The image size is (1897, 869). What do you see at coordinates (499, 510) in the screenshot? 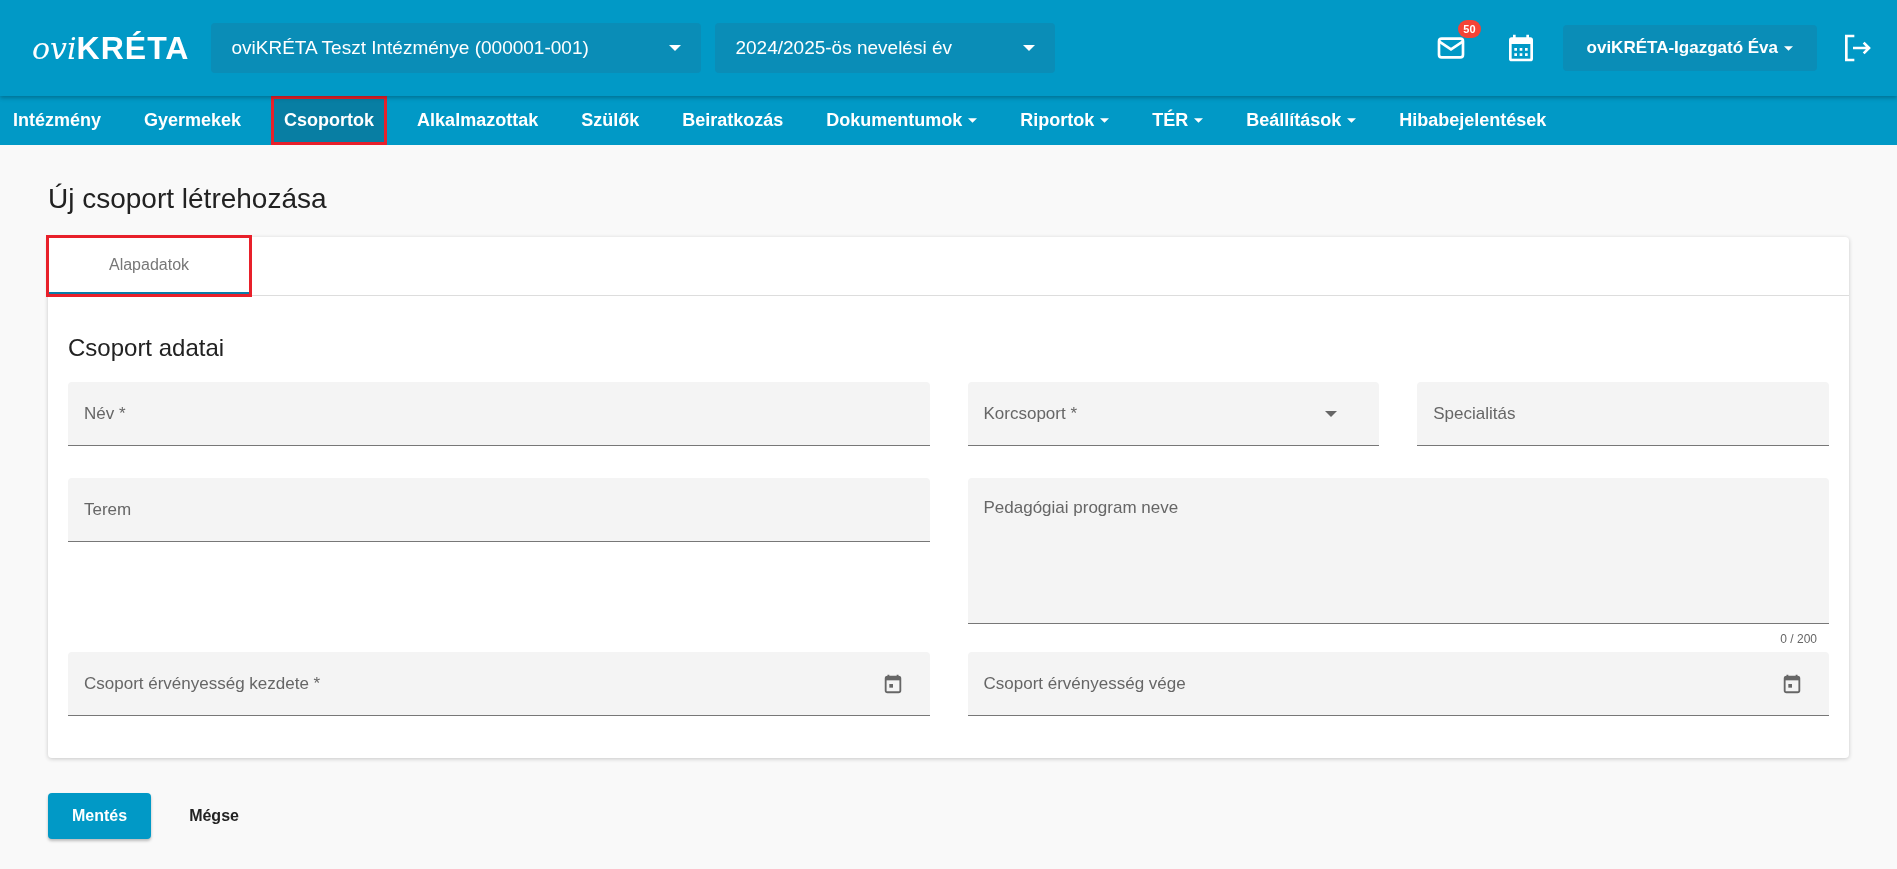
I see `text-field: Terem` at bounding box center [499, 510].